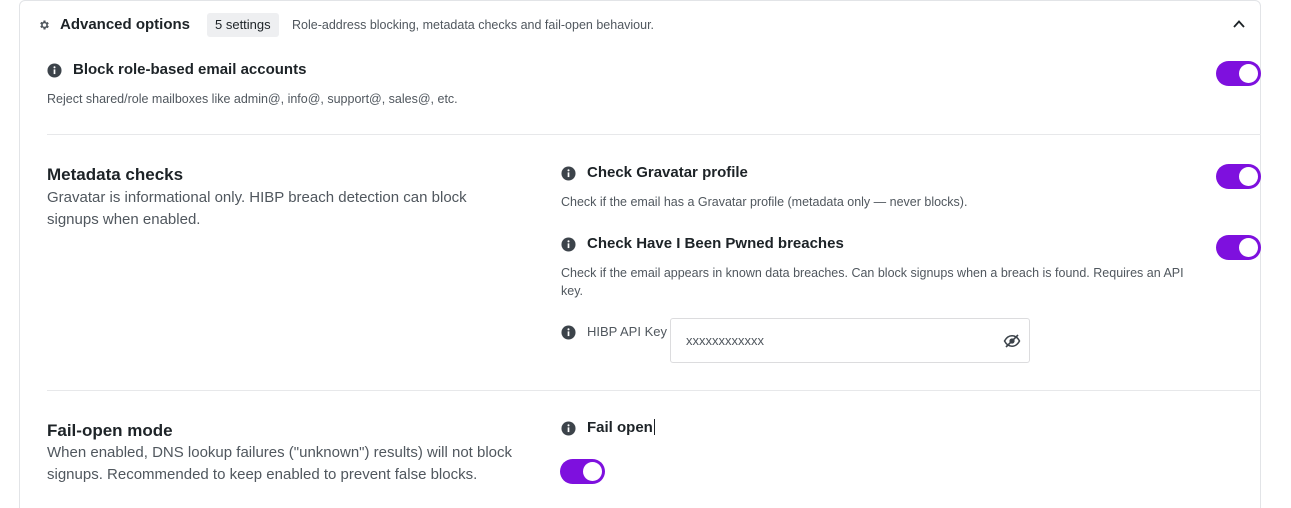 The width and height of the screenshot is (1291, 508). What do you see at coordinates (1239, 24) in the screenshot?
I see `chevron-up-icon` at bounding box center [1239, 24].